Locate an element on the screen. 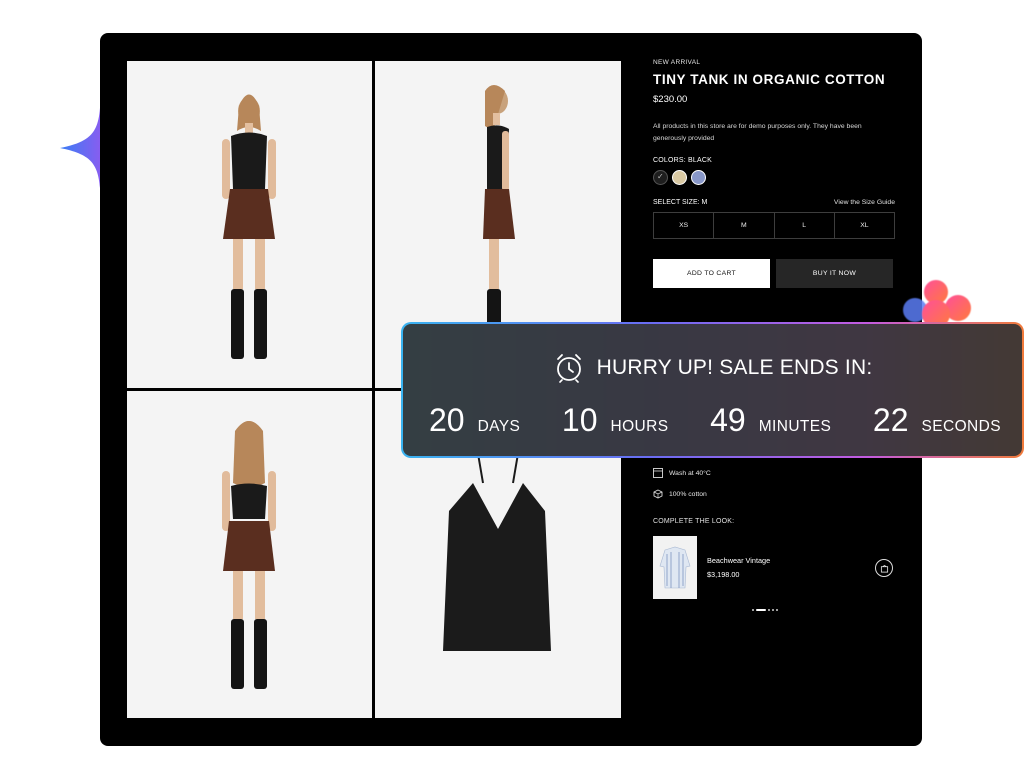 The image size is (1024, 780). countdown-header: HURRY UP! SALE ENDS IN: is located at coordinates (712, 368).